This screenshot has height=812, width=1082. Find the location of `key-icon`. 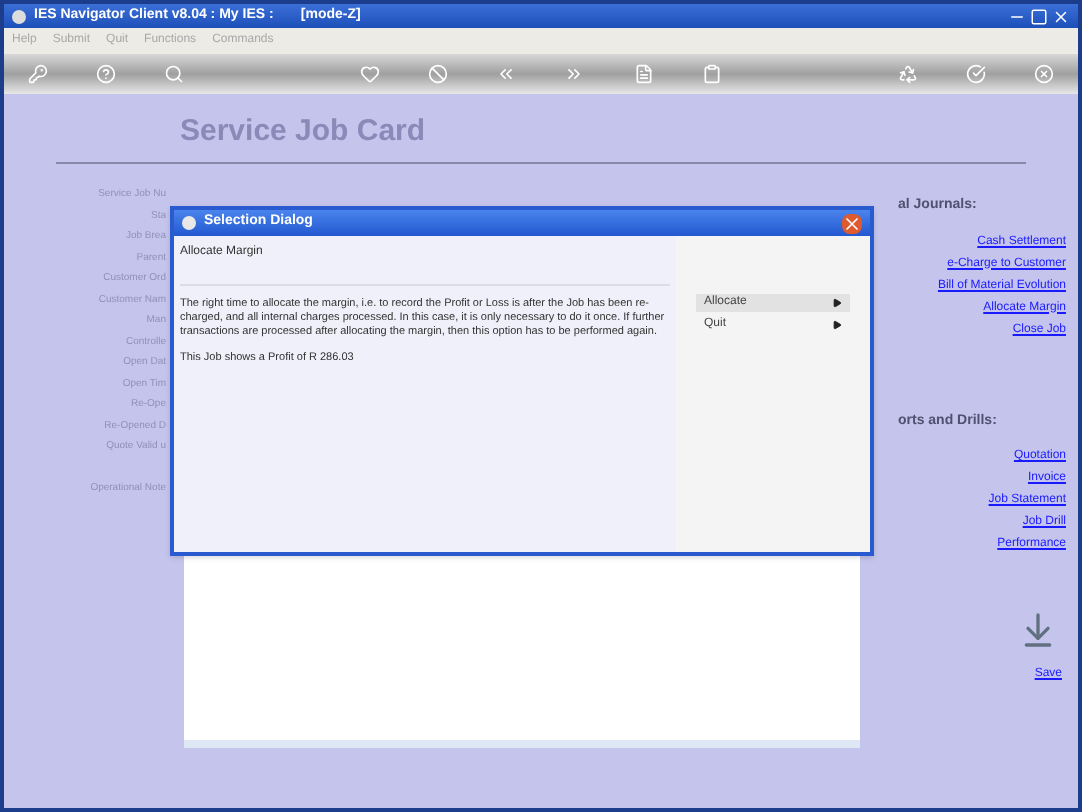

key-icon is located at coordinates (38, 74).